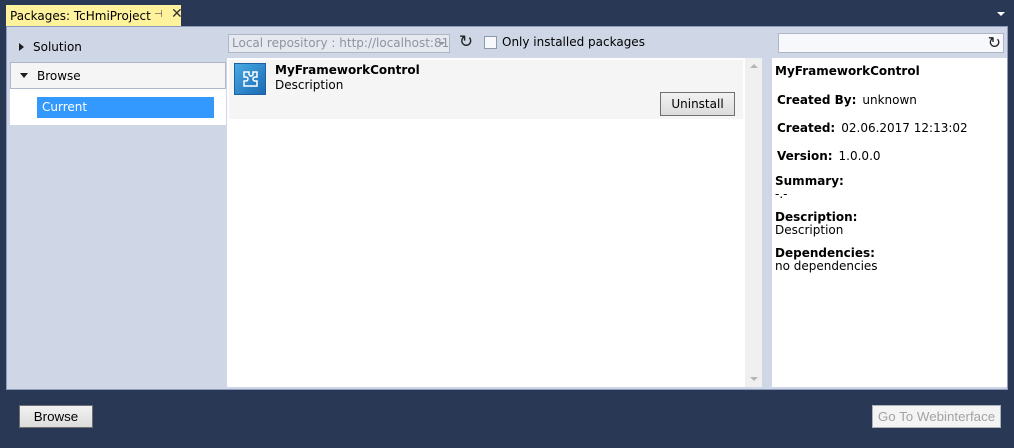 The image size is (1014, 448). Describe the element at coordinates (21, 46) in the screenshot. I see `expand-arrow-icon` at that location.